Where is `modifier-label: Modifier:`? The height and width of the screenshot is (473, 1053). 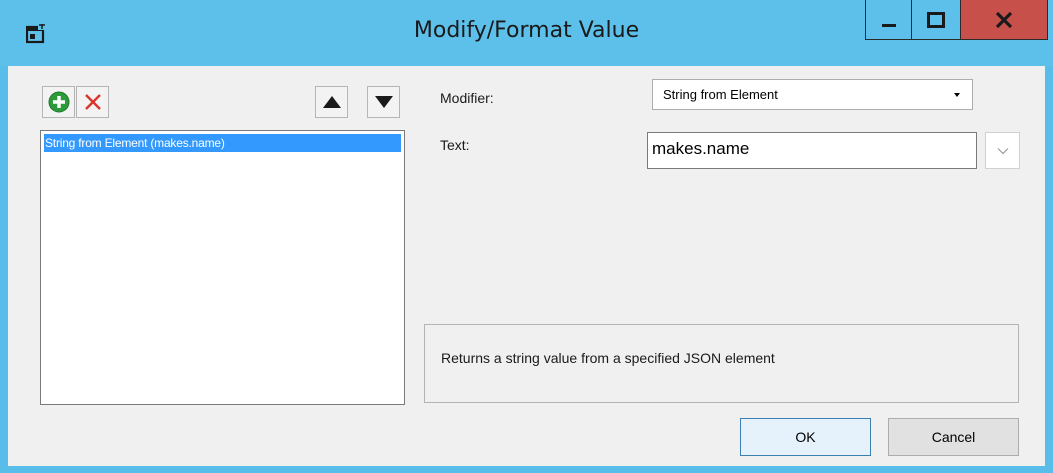
modifier-label: Modifier: is located at coordinates (467, 98).